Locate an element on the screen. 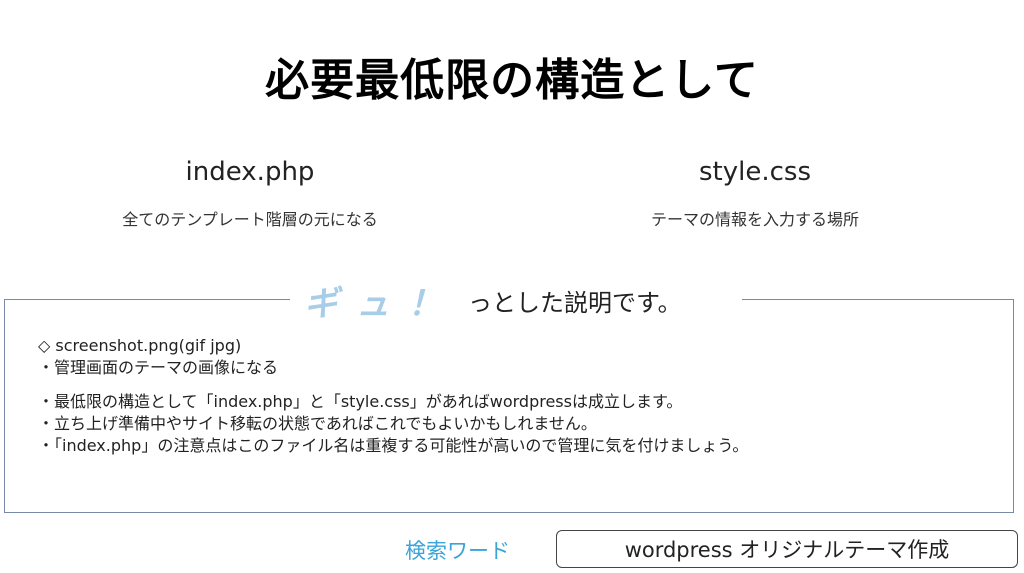  search-keyword-box: wordpress オリジナルテーマ作成 is located at coordinates (787, 549).